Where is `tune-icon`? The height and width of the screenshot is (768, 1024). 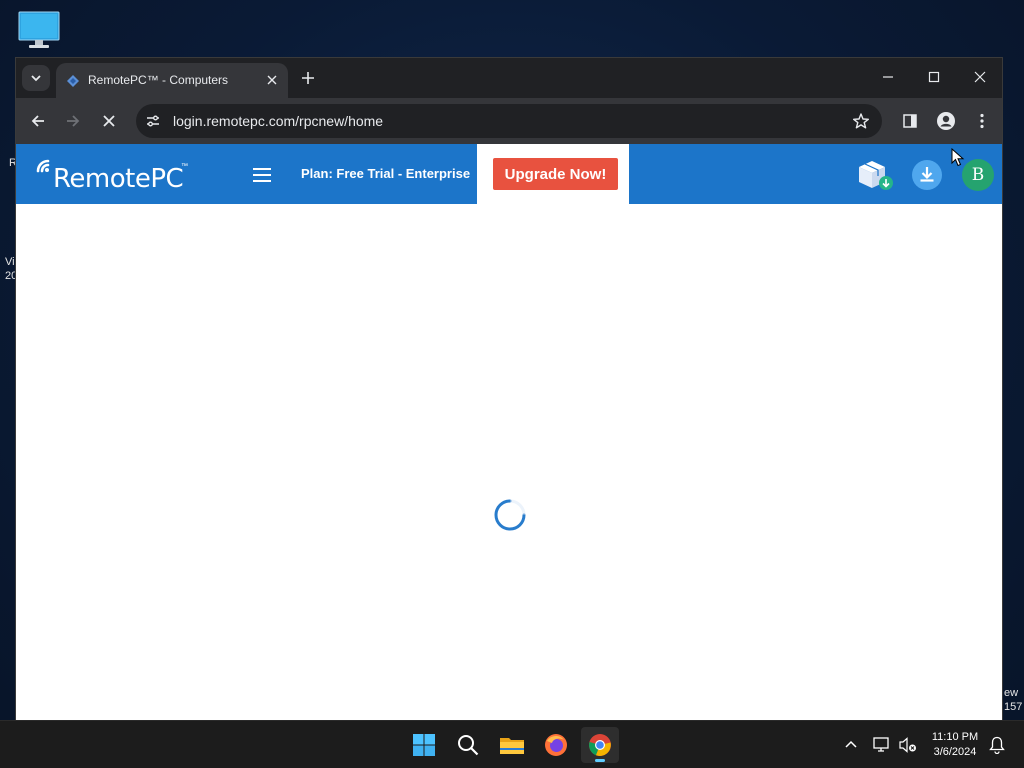 tune-icon is located at coordinates (153, 121).